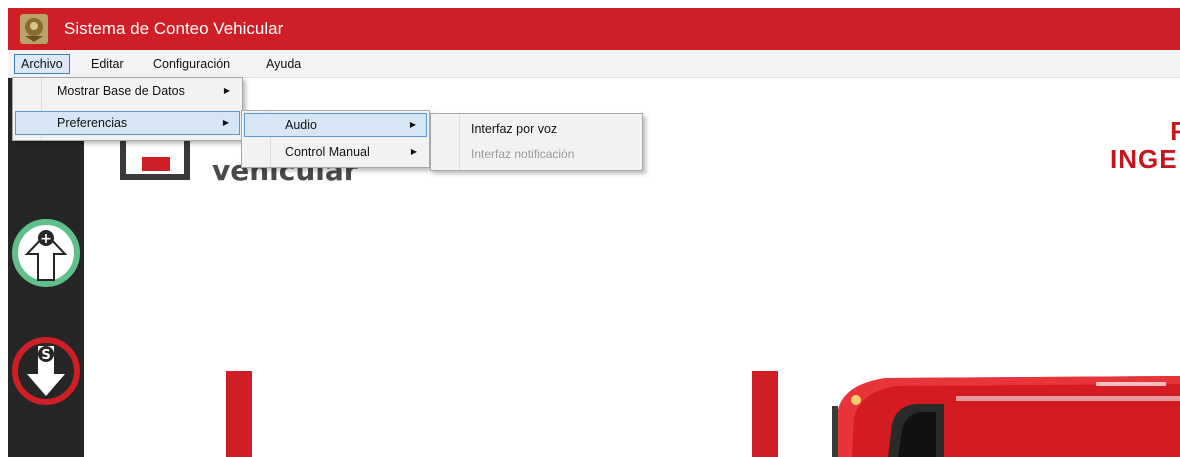 The height and width of the screenshot is (457, 1180). What do you see at coordinates (594, 64) in the screenshot?
I see `menu-bar: Archivo Editar Configuración Ayuda` at bounding box center [594, 64].